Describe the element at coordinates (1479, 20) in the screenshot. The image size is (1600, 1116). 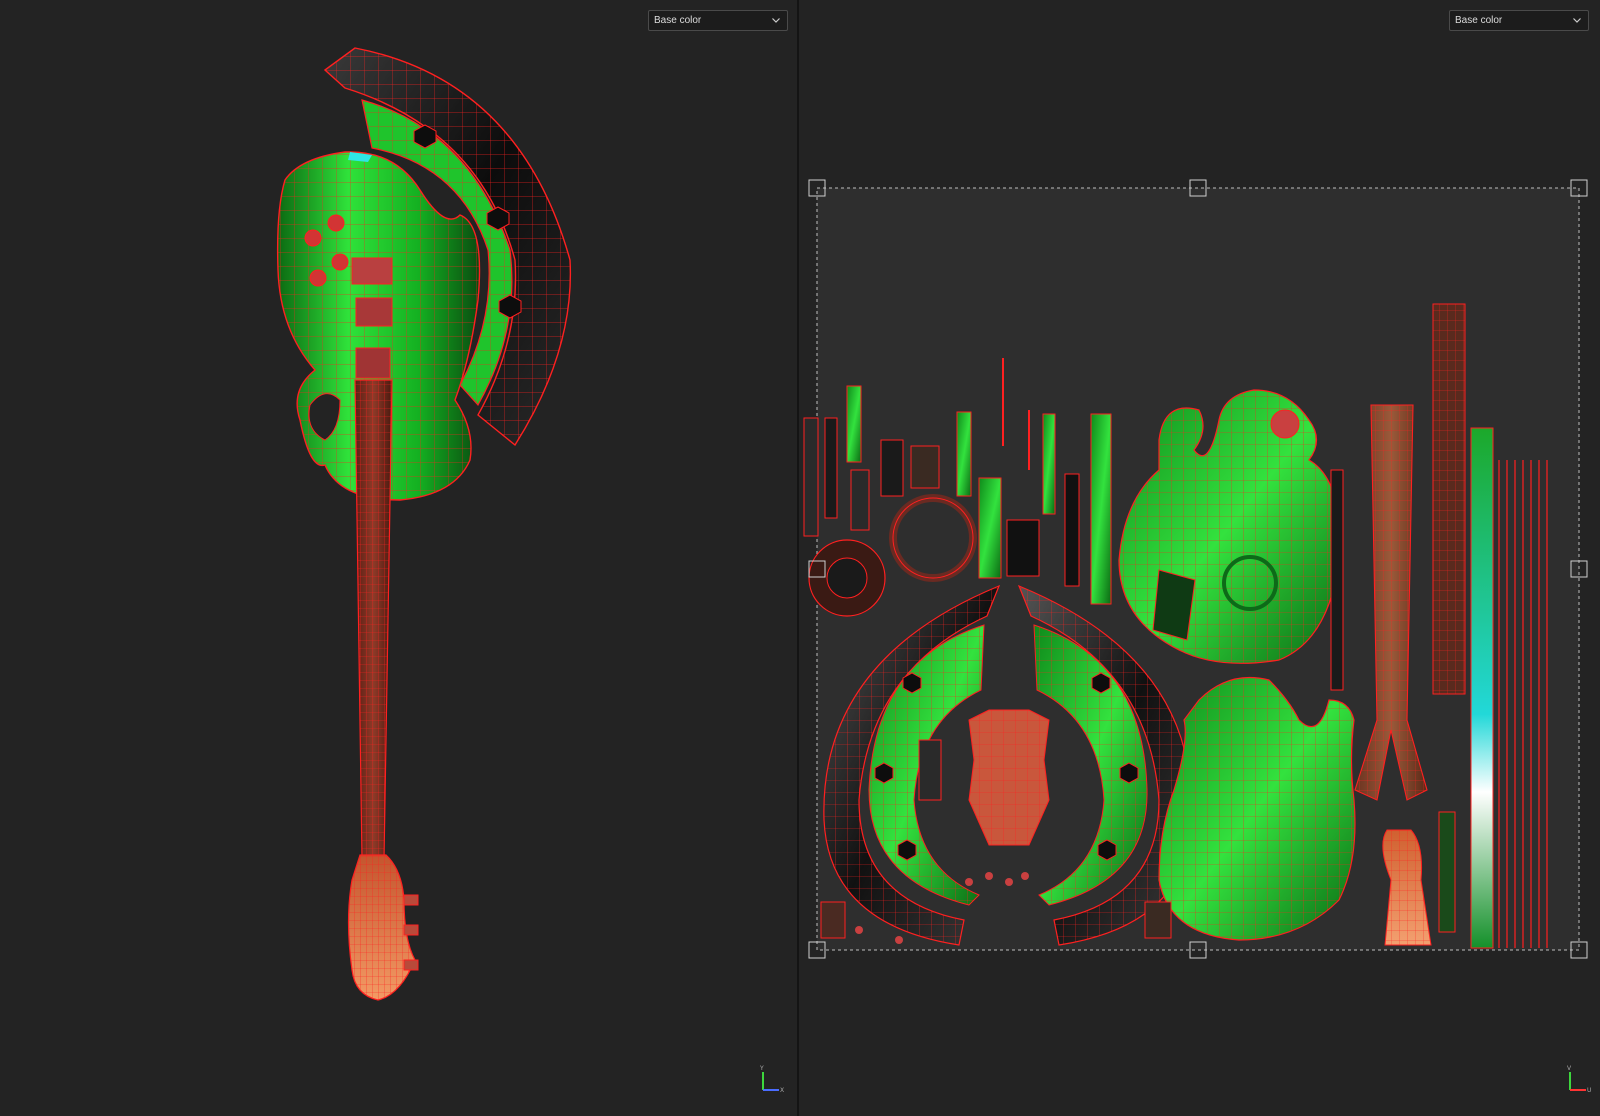
I see `channel-select-uv-value: Base color` at that location.